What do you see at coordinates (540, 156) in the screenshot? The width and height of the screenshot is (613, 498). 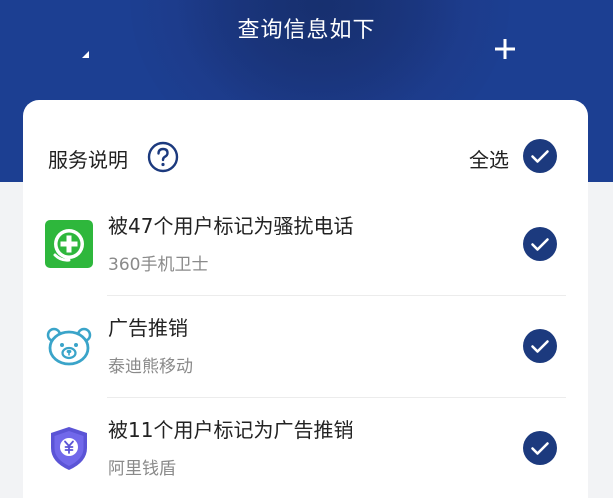 I see `select-all-check-icon` at bounding box center [540, 156].